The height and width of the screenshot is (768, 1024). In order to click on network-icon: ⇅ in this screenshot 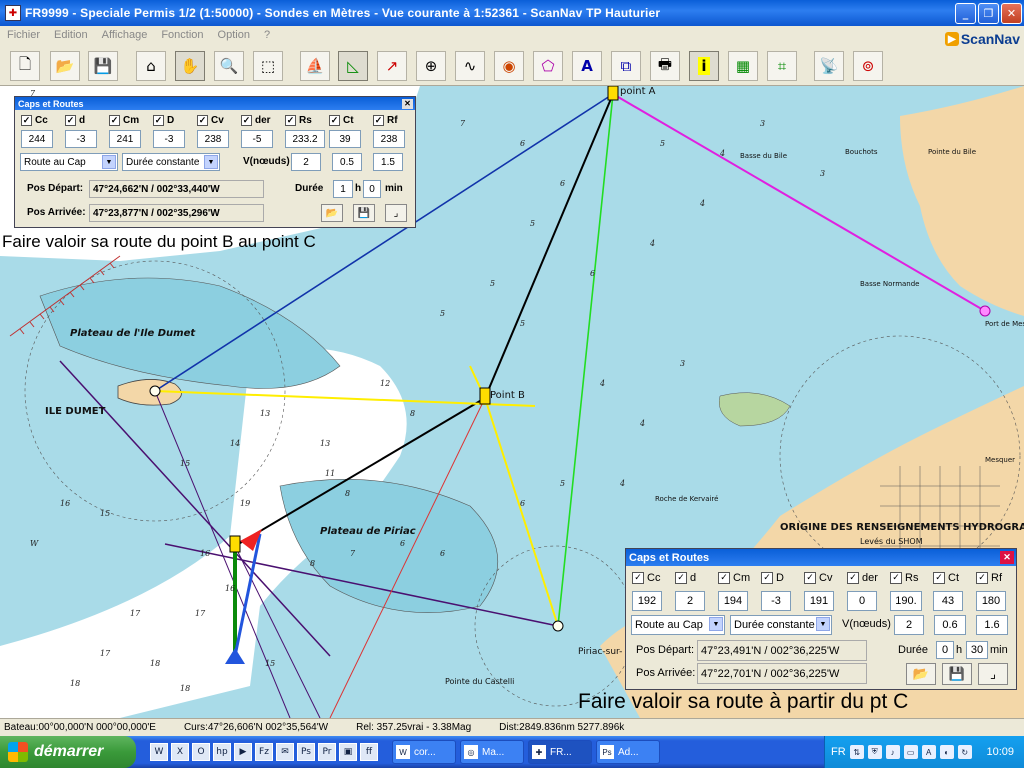, I will do `click(856, 752)`.